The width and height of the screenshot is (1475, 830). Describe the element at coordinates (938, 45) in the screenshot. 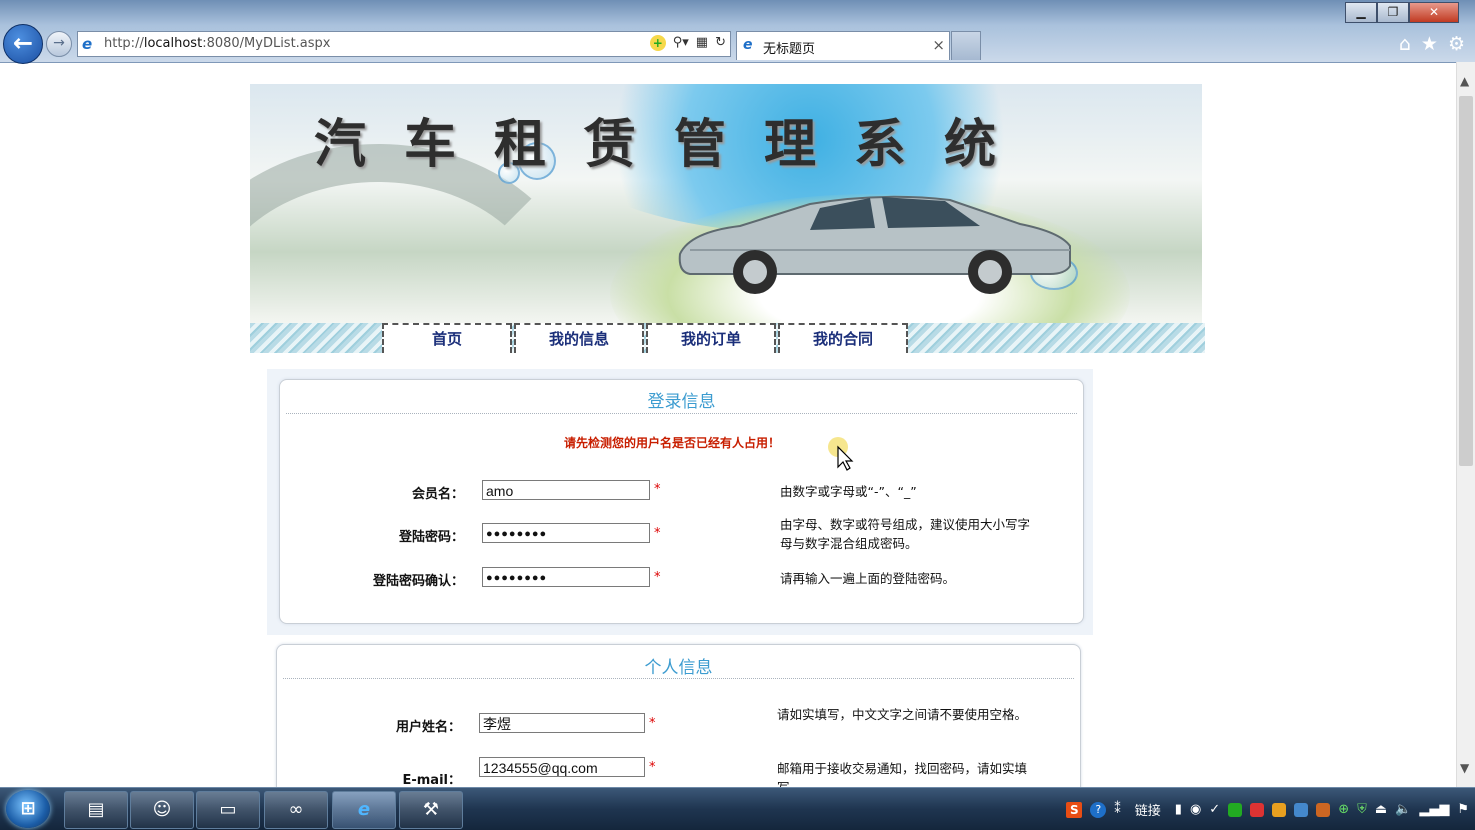

I see `tab-close-icon: ×` at that location.